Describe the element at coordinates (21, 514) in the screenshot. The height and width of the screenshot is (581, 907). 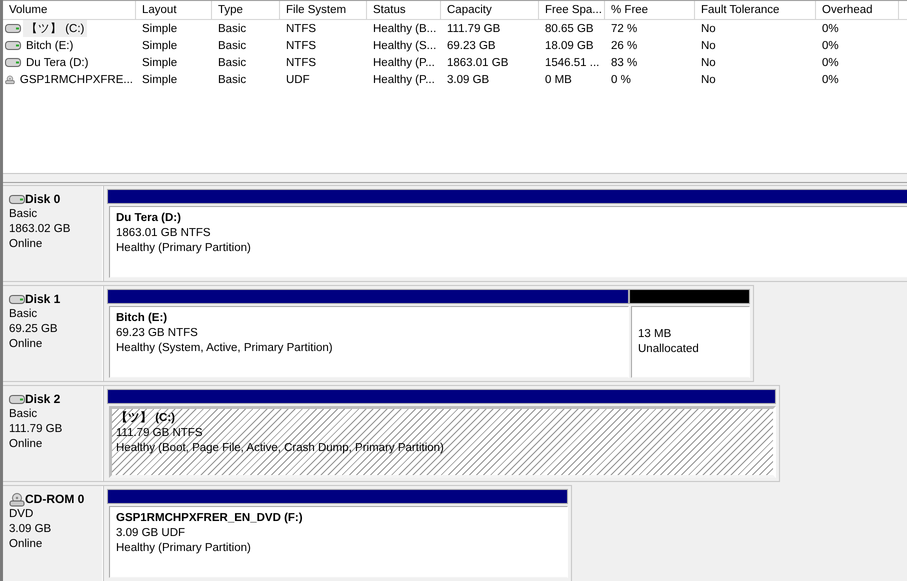
I see `disk-type: DVD` at that location.